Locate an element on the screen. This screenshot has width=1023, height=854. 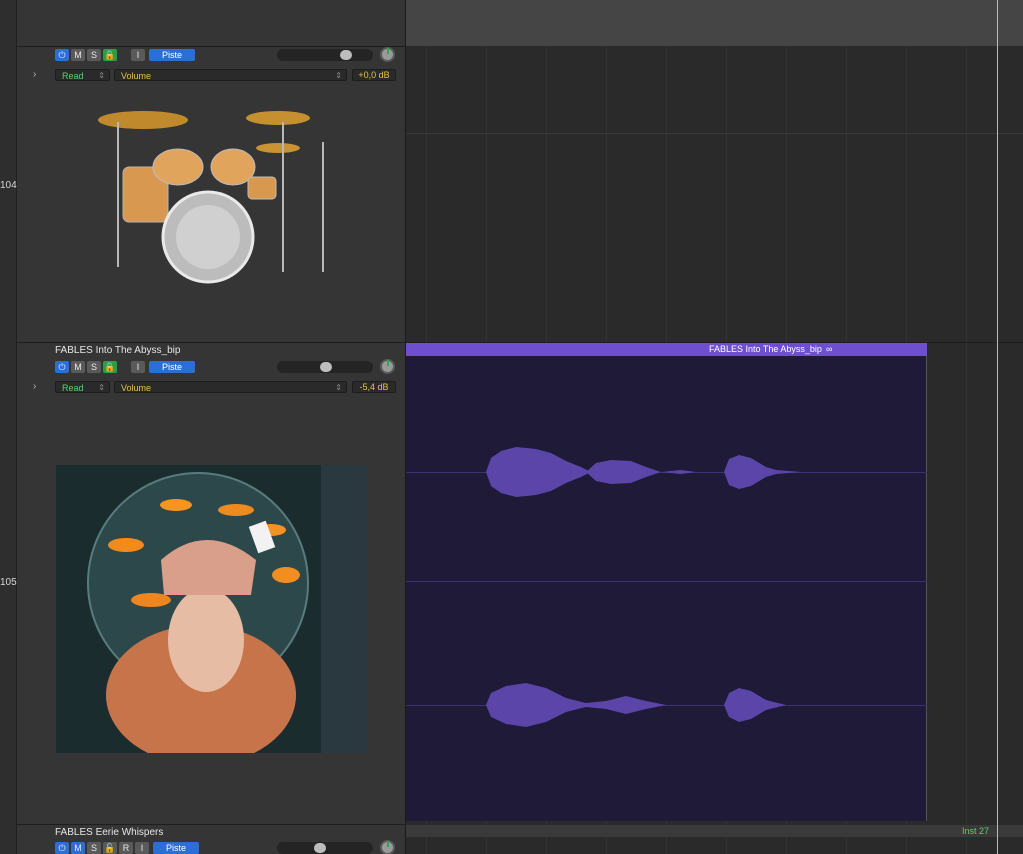
instrument-label: Inst 27 is located at coordinates (976, 831).